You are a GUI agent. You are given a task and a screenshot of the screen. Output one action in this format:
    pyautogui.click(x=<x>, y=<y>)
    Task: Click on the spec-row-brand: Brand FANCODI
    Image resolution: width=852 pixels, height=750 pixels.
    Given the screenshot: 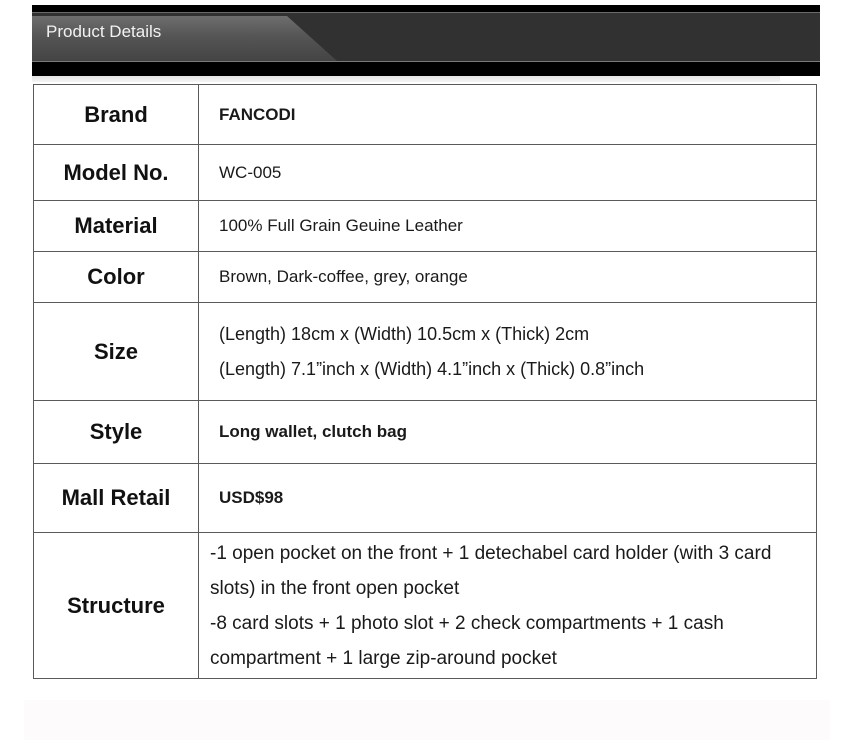 What is the action you would take?
    pyautogui.click(x=425, y=114)
    